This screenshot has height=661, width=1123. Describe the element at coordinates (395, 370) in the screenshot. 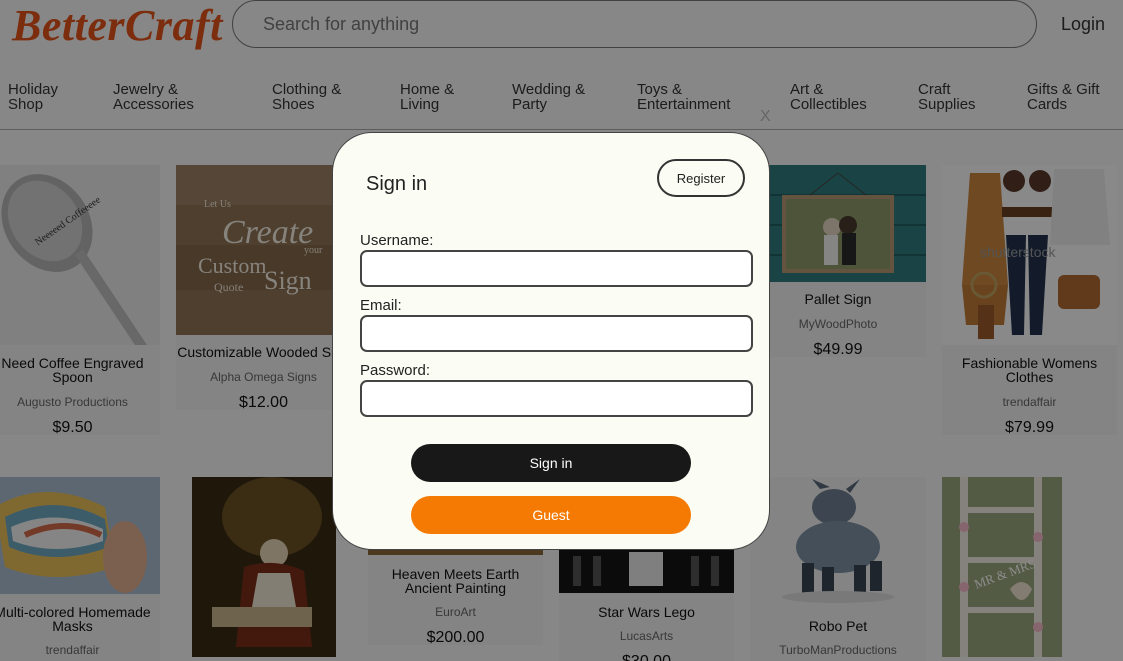

I see `password-label: Password:` at that location.